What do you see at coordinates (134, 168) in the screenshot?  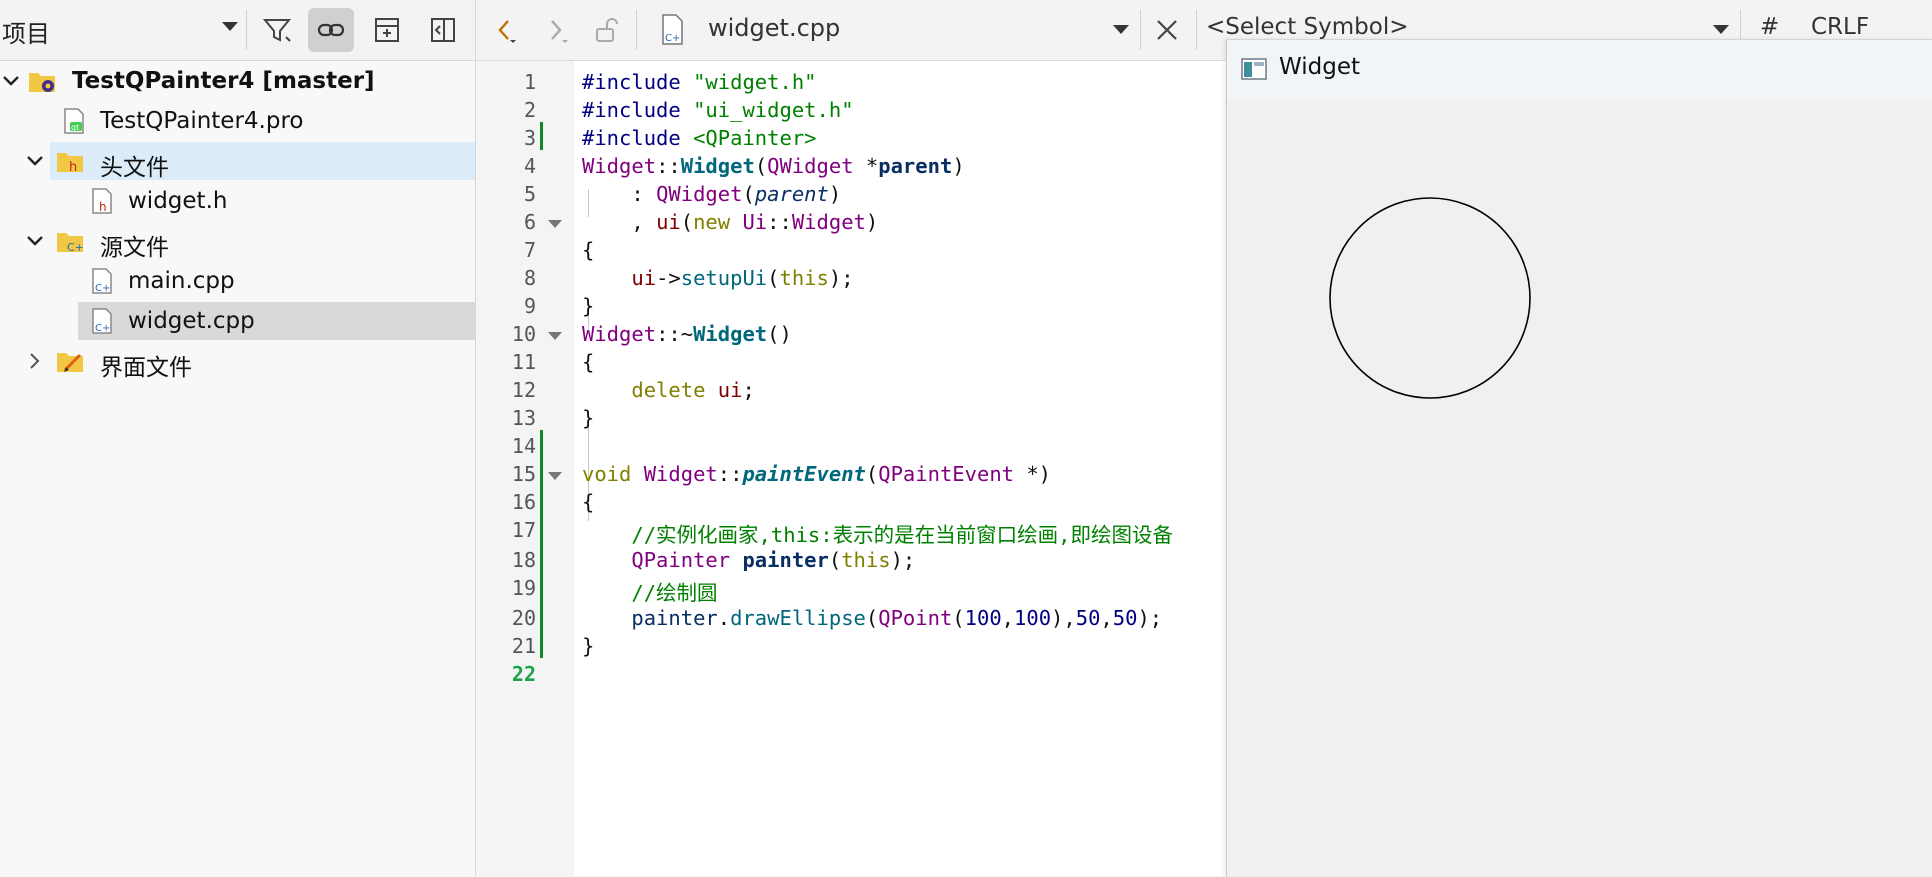 I see `tree-item-label: 头文件` at bounding box center [134, 168].